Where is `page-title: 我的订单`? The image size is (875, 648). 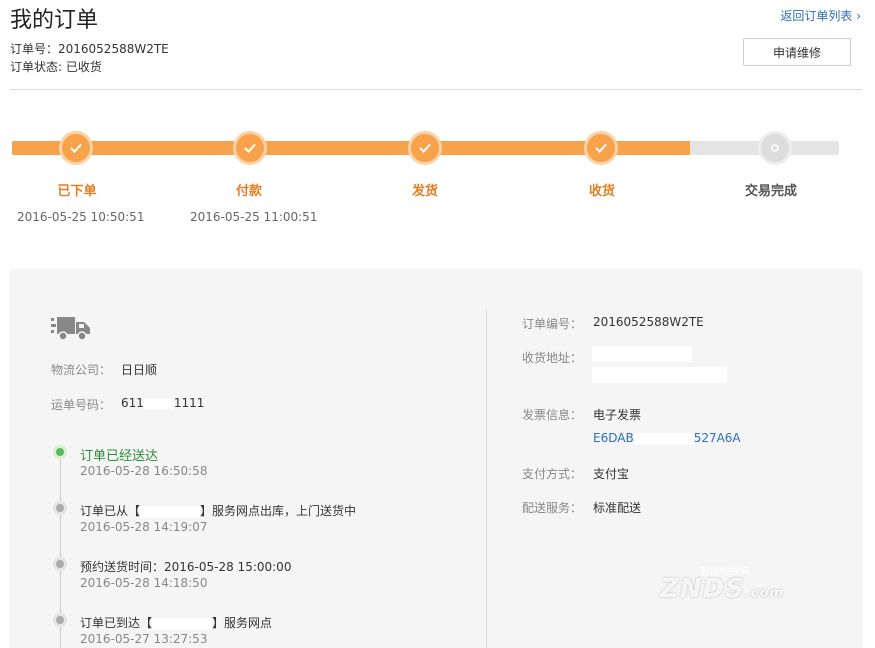
page-title: 我的订单 is located at coordinates (54, 20).